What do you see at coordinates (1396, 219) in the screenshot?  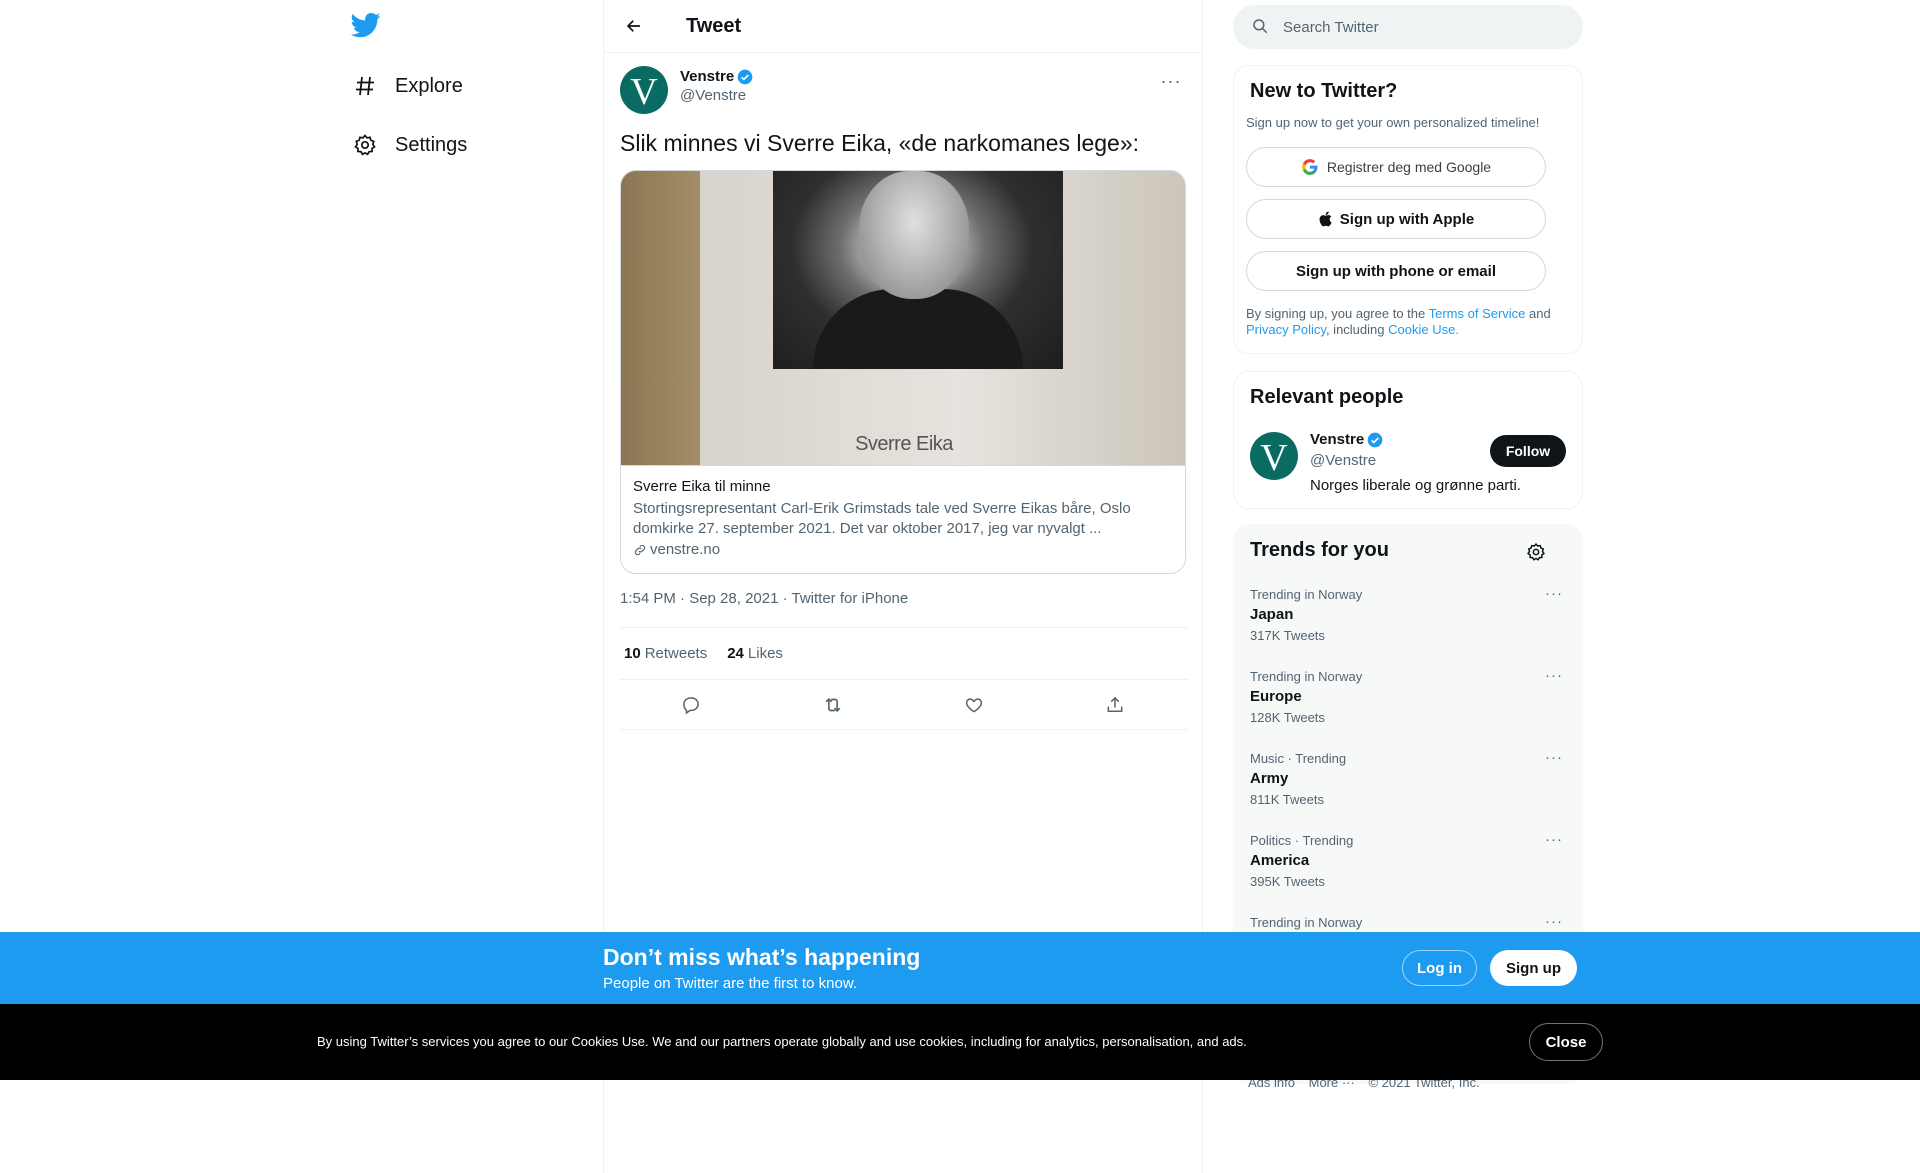 I see `apple-signup-button: Sign up with Apple` at bounding box center [1396, 219].